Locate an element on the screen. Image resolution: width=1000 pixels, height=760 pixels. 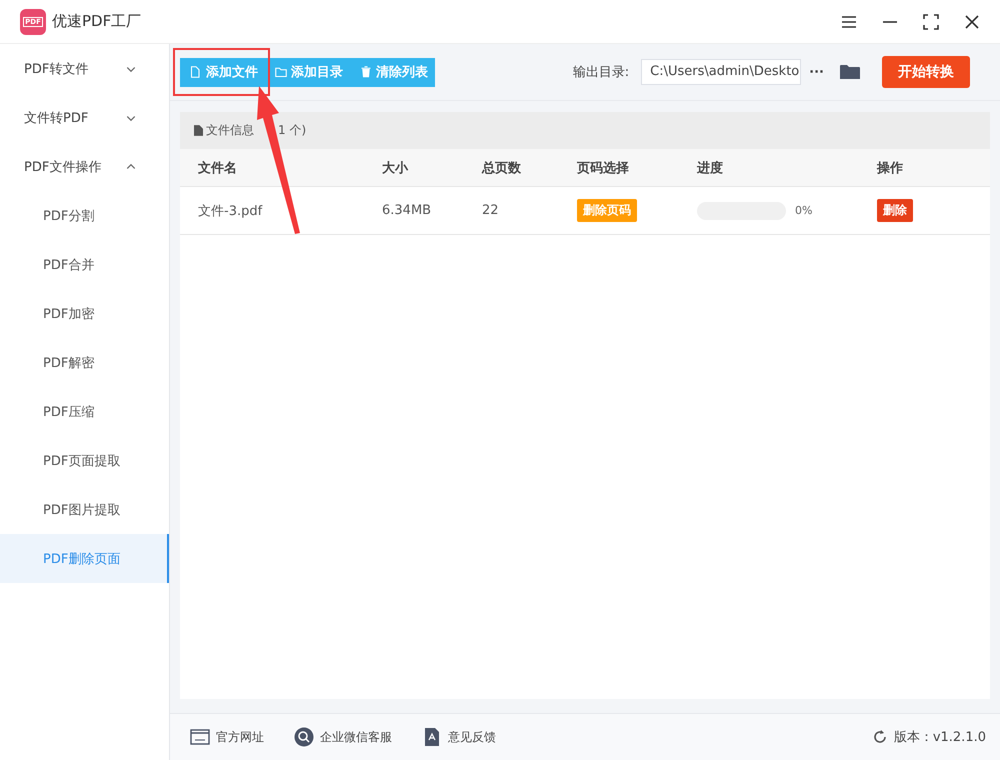
panel-title: 文件信息 is located at coordinates (230, 130).